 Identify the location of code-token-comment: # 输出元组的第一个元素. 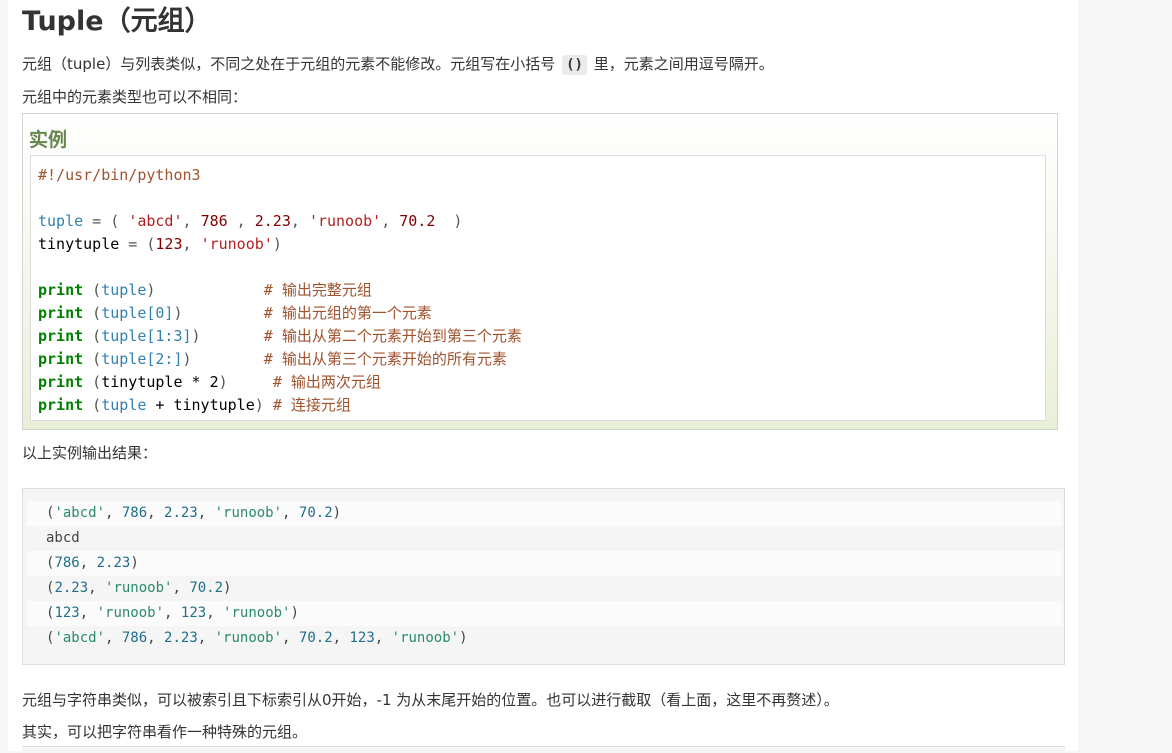
(347, 313).